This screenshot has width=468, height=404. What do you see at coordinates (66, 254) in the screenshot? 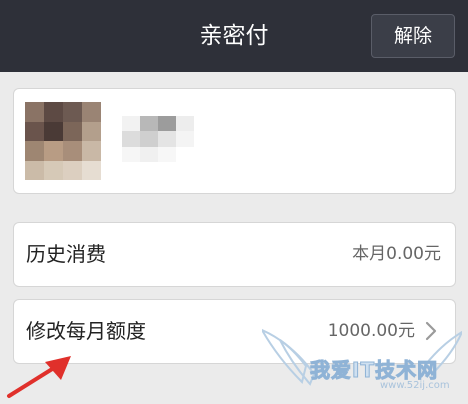
I see `history-label: 历史消费` at bounding box center [66, 254].